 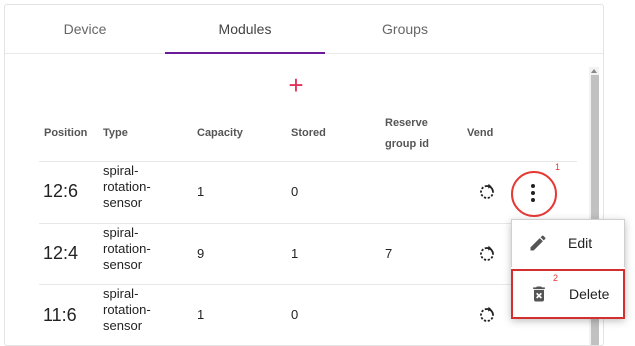 I want to click on row-reserve-group-id: 7, so click(x=389, y=253).